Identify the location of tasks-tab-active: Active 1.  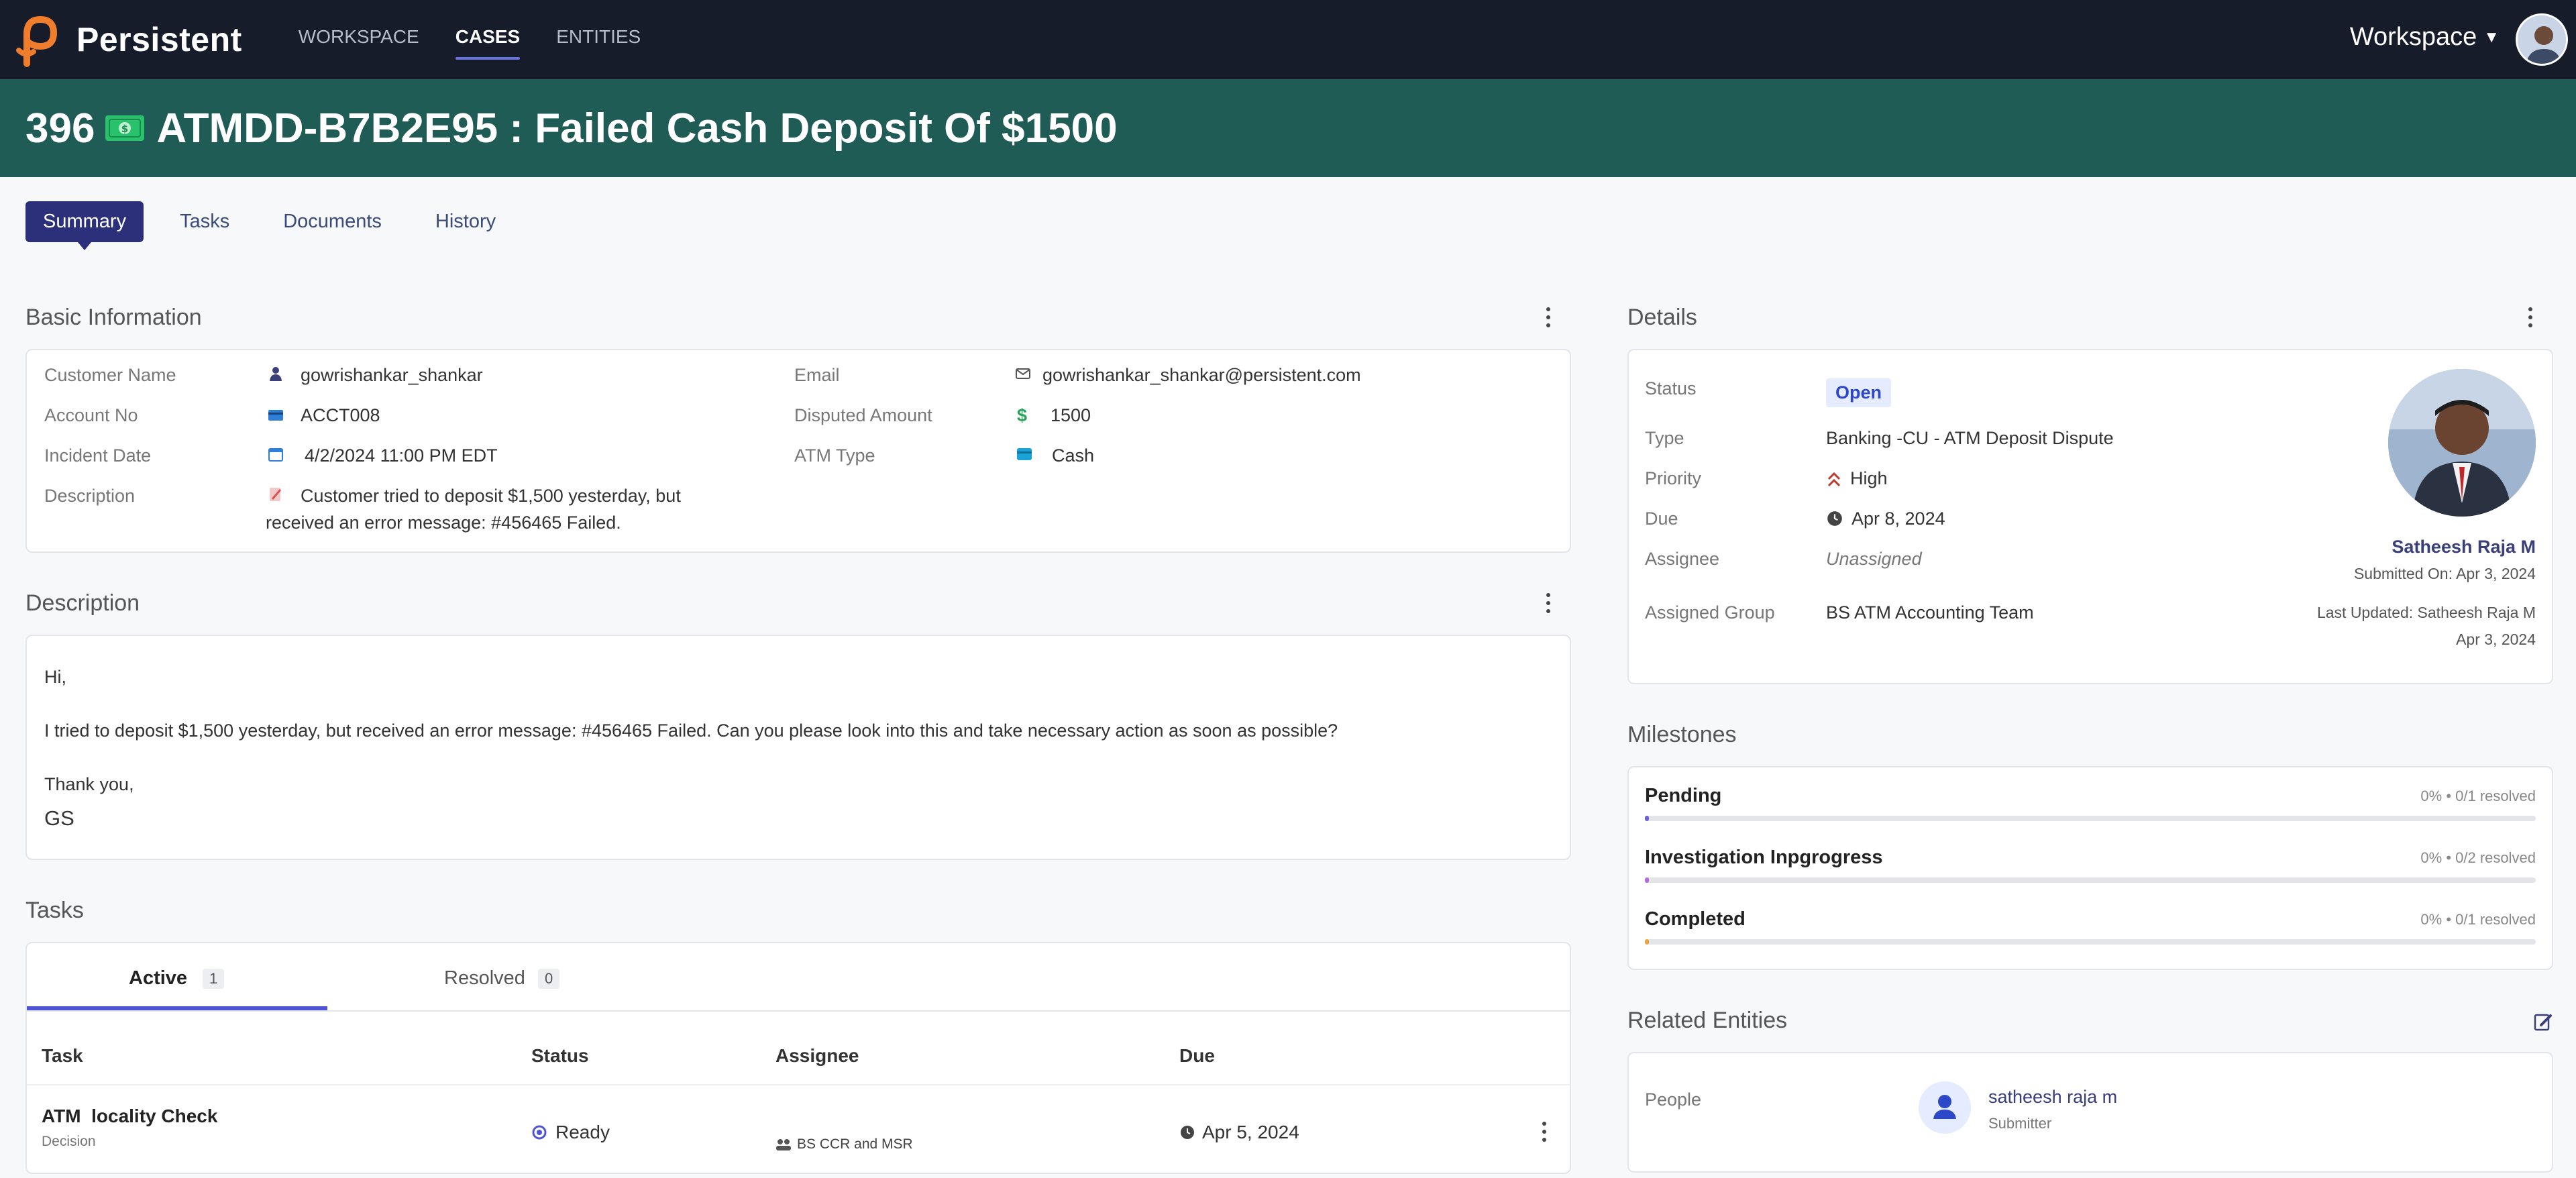
(177, 977).